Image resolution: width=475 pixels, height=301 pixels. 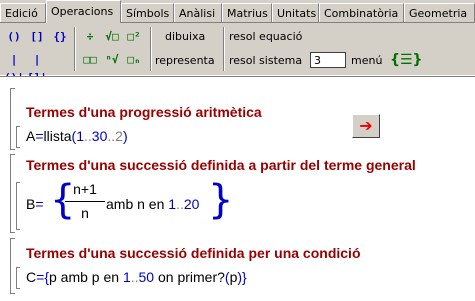 What do you see at coordinates (90, 60) in the screenshot?
I see `subscript-icon: □□` at bounding box center [90, 60].